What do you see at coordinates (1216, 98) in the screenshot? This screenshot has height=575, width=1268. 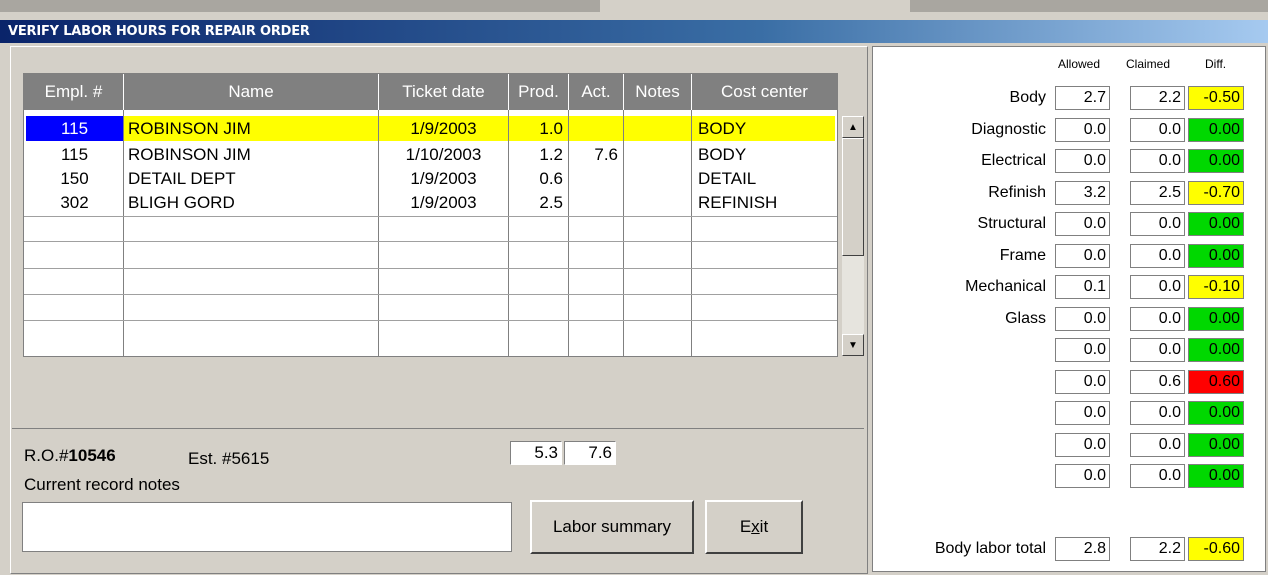 I see `diff-field: -0.50` at bounding box center [1216, 98].